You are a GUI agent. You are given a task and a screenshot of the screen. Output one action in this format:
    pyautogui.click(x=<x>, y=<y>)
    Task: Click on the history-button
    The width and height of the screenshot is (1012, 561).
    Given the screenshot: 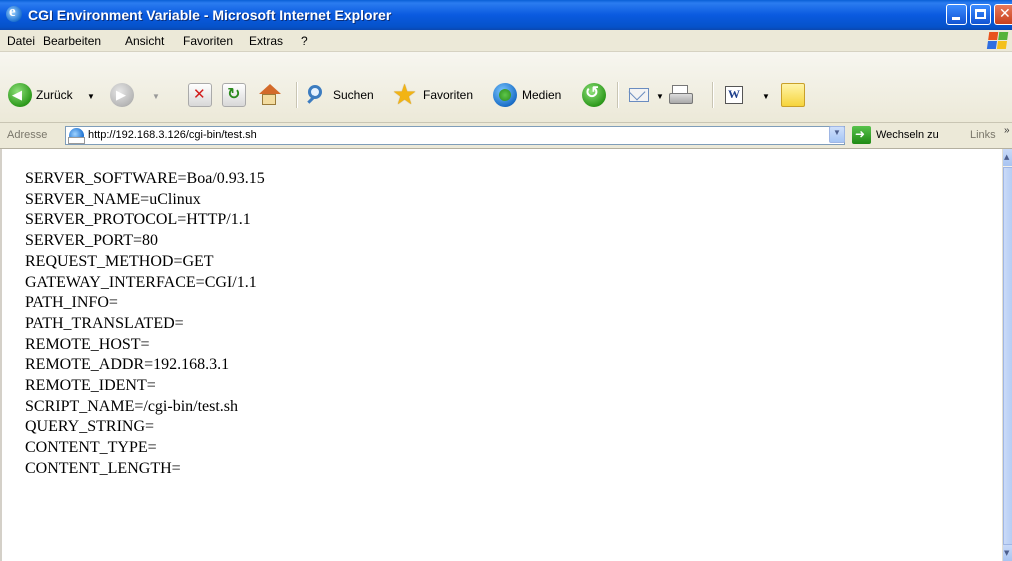 What is the action you would take?
    pyautogui.click(x=594, y=95)
    